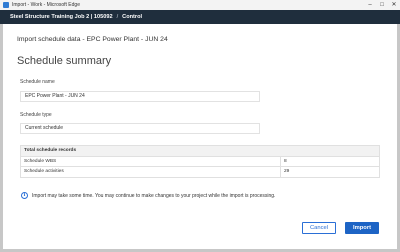  Describe the element at coordinates (37, 82) in the screenshot. I see `schedule-name-label: Schedule name` at that location.